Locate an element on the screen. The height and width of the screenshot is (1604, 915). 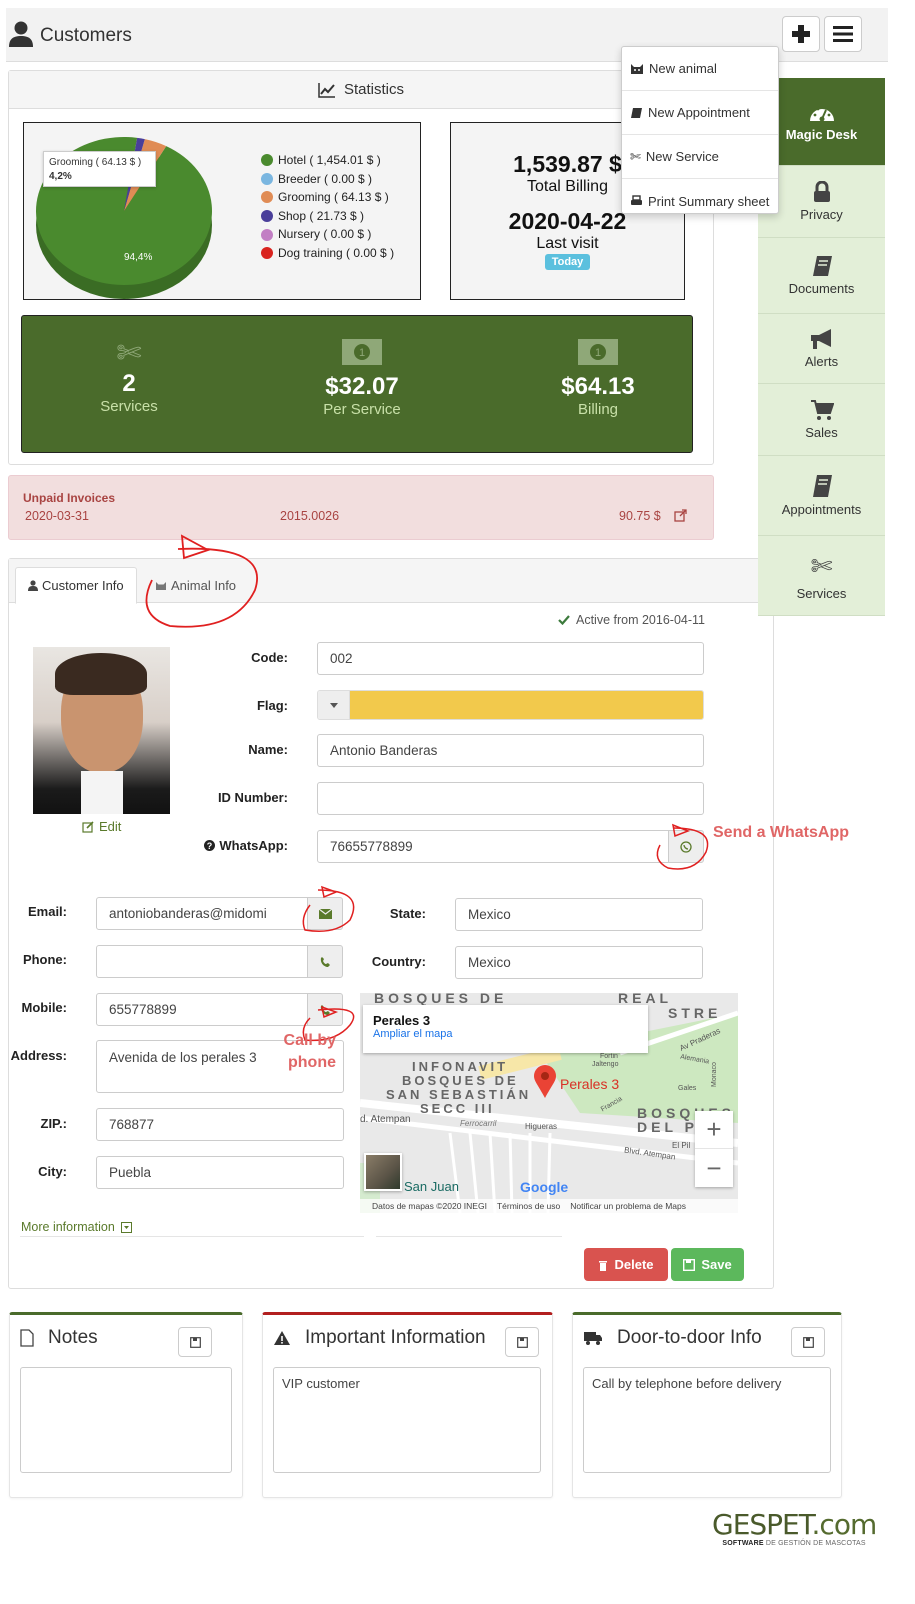
tab-customer-info: Customer Info is located at coordinates (76, 585).